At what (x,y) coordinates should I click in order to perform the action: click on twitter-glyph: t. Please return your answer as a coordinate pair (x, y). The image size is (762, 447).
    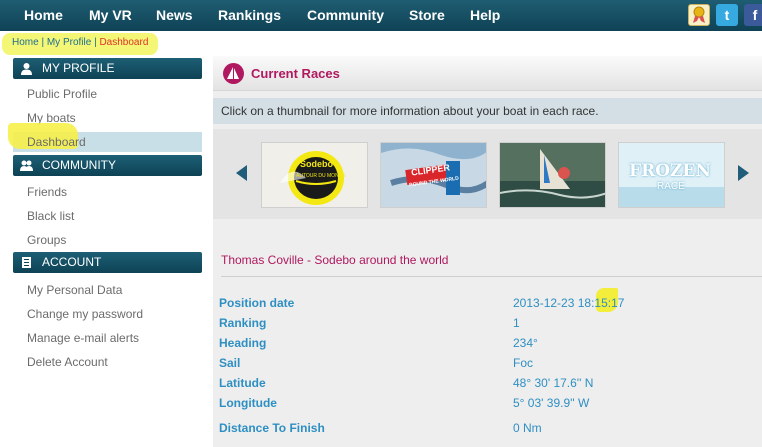
    Looking at the image, I should click on (727, 15).